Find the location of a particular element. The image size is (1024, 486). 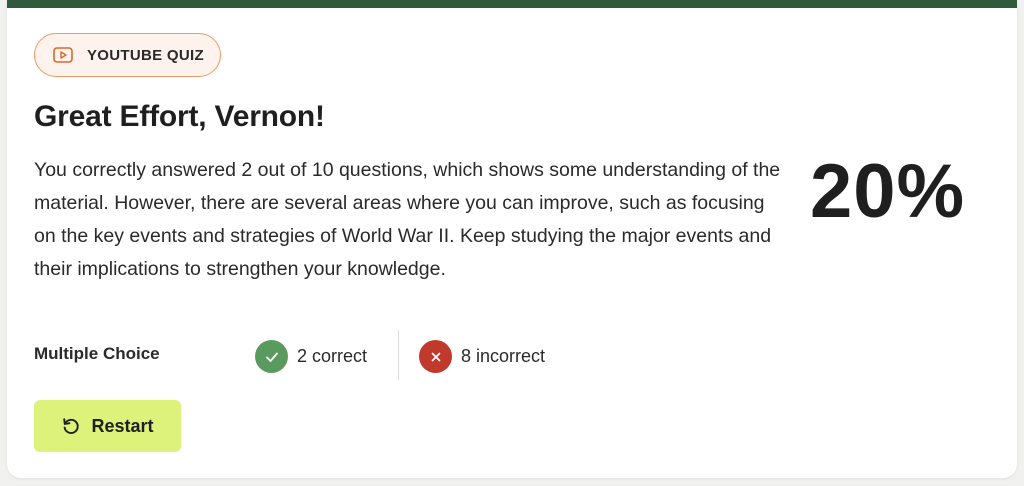

check-icon is located at coordinates (271, 356).